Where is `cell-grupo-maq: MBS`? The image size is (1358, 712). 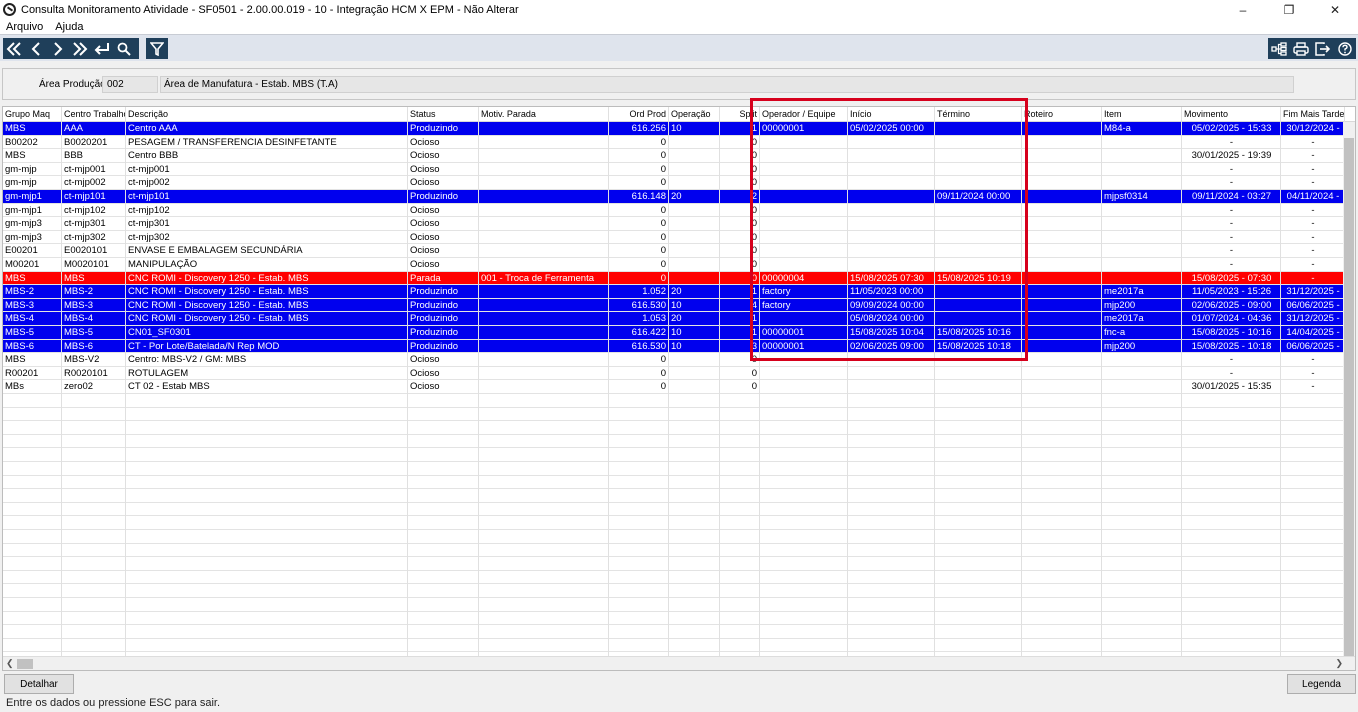 cell-grupo-maq: MBS is located at coordinates (32, 129).